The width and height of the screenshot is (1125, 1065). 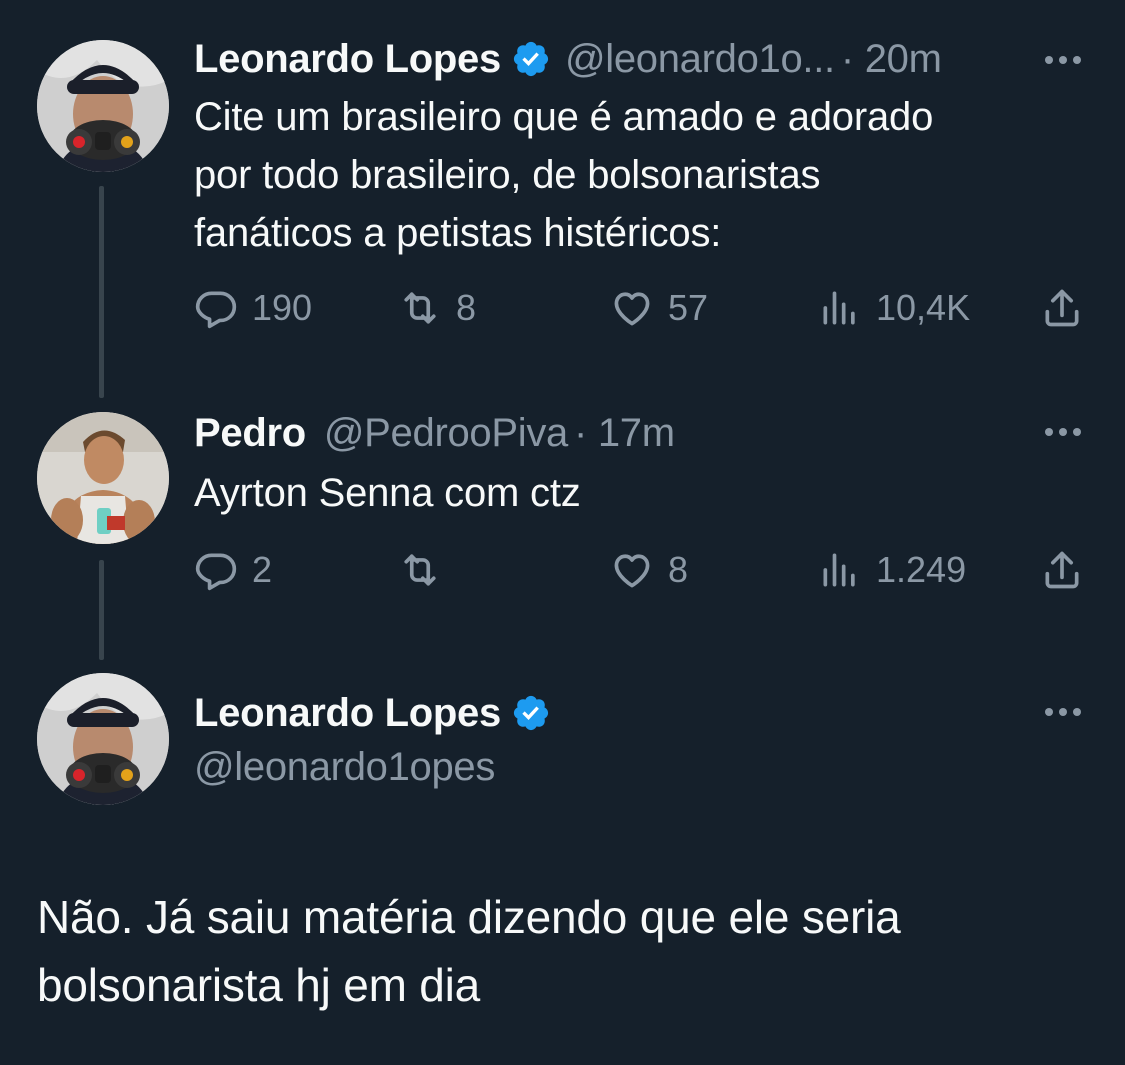 What do you see at coordinates (891, 59) in the screenshot?
I see `timestamp: · 20m` at bounding box center [891, 59].